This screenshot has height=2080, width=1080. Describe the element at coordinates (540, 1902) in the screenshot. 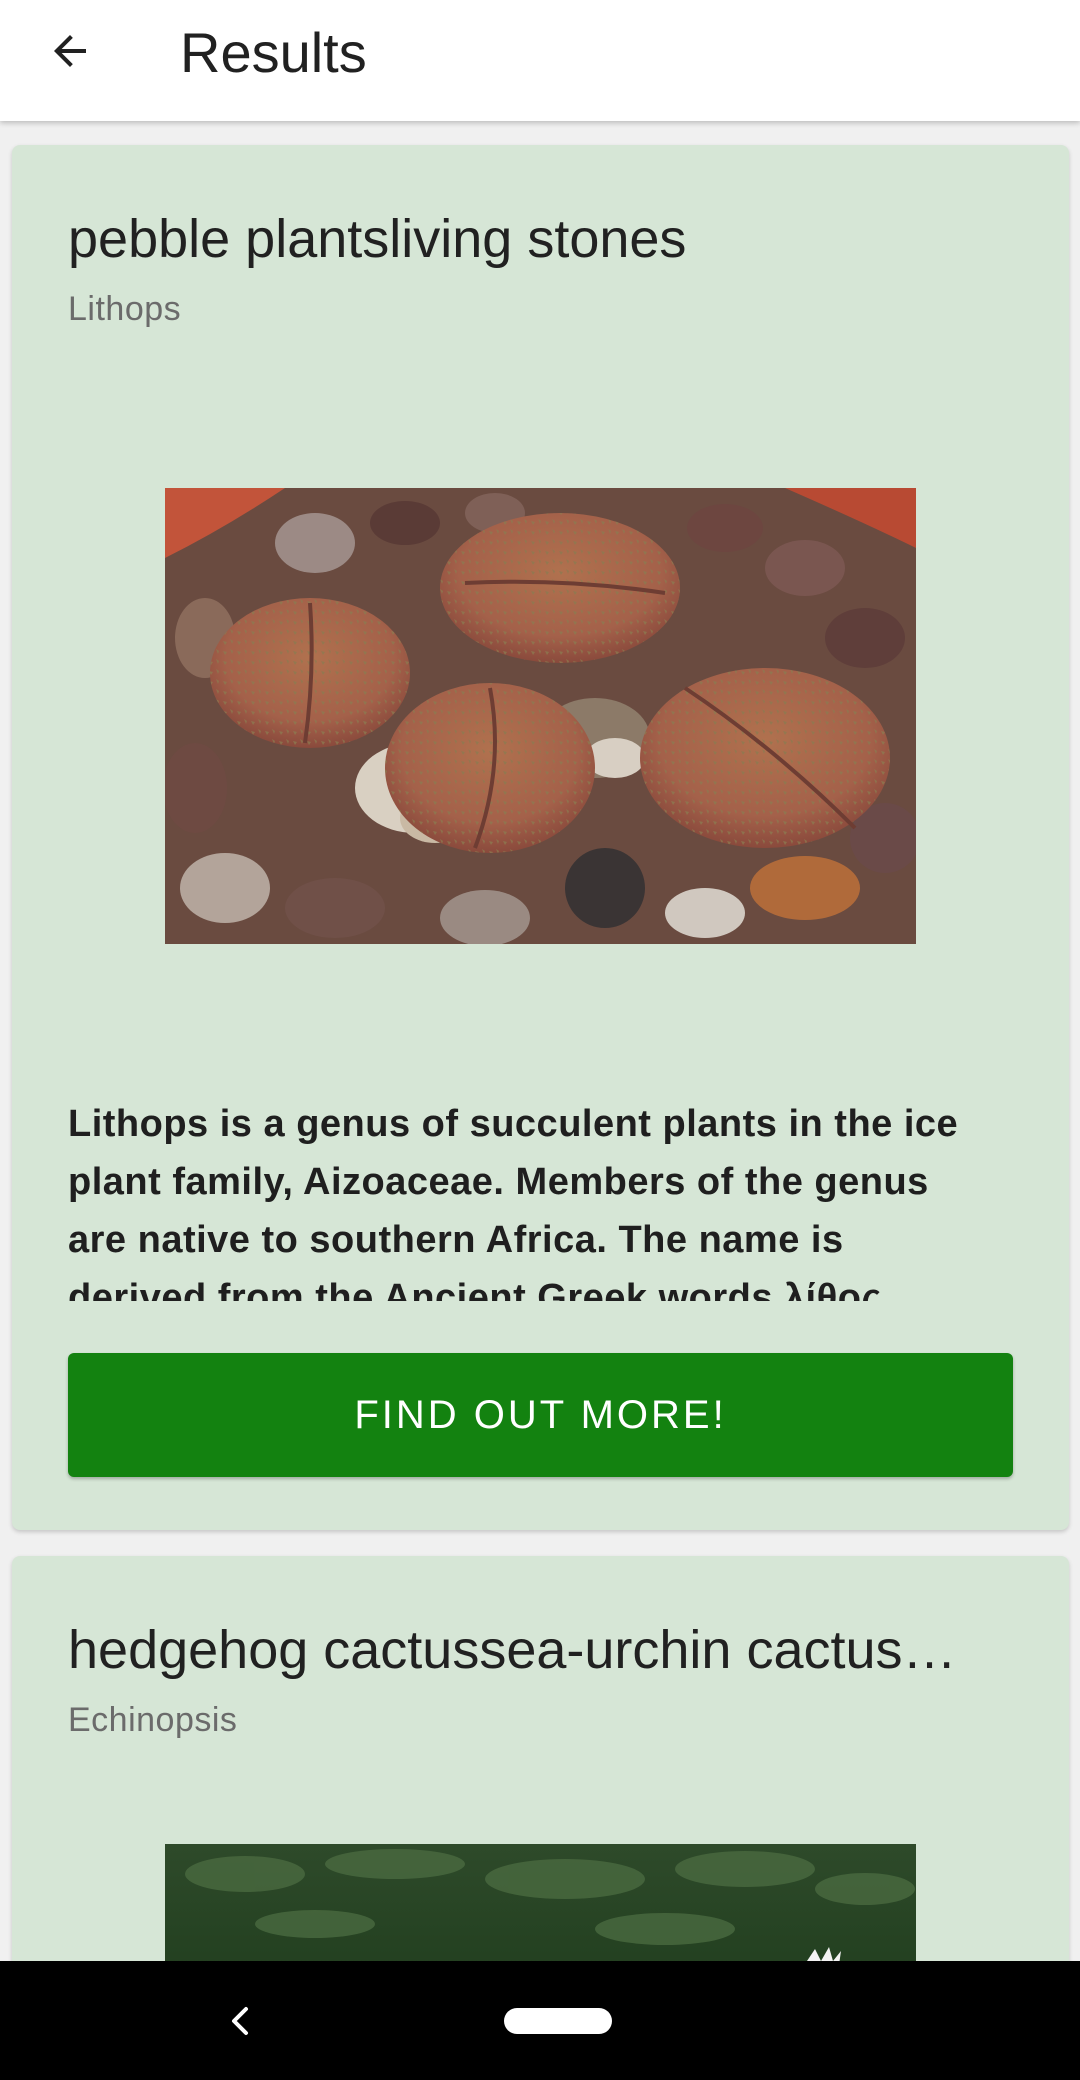

I see `echinopsis-photo` at that location.